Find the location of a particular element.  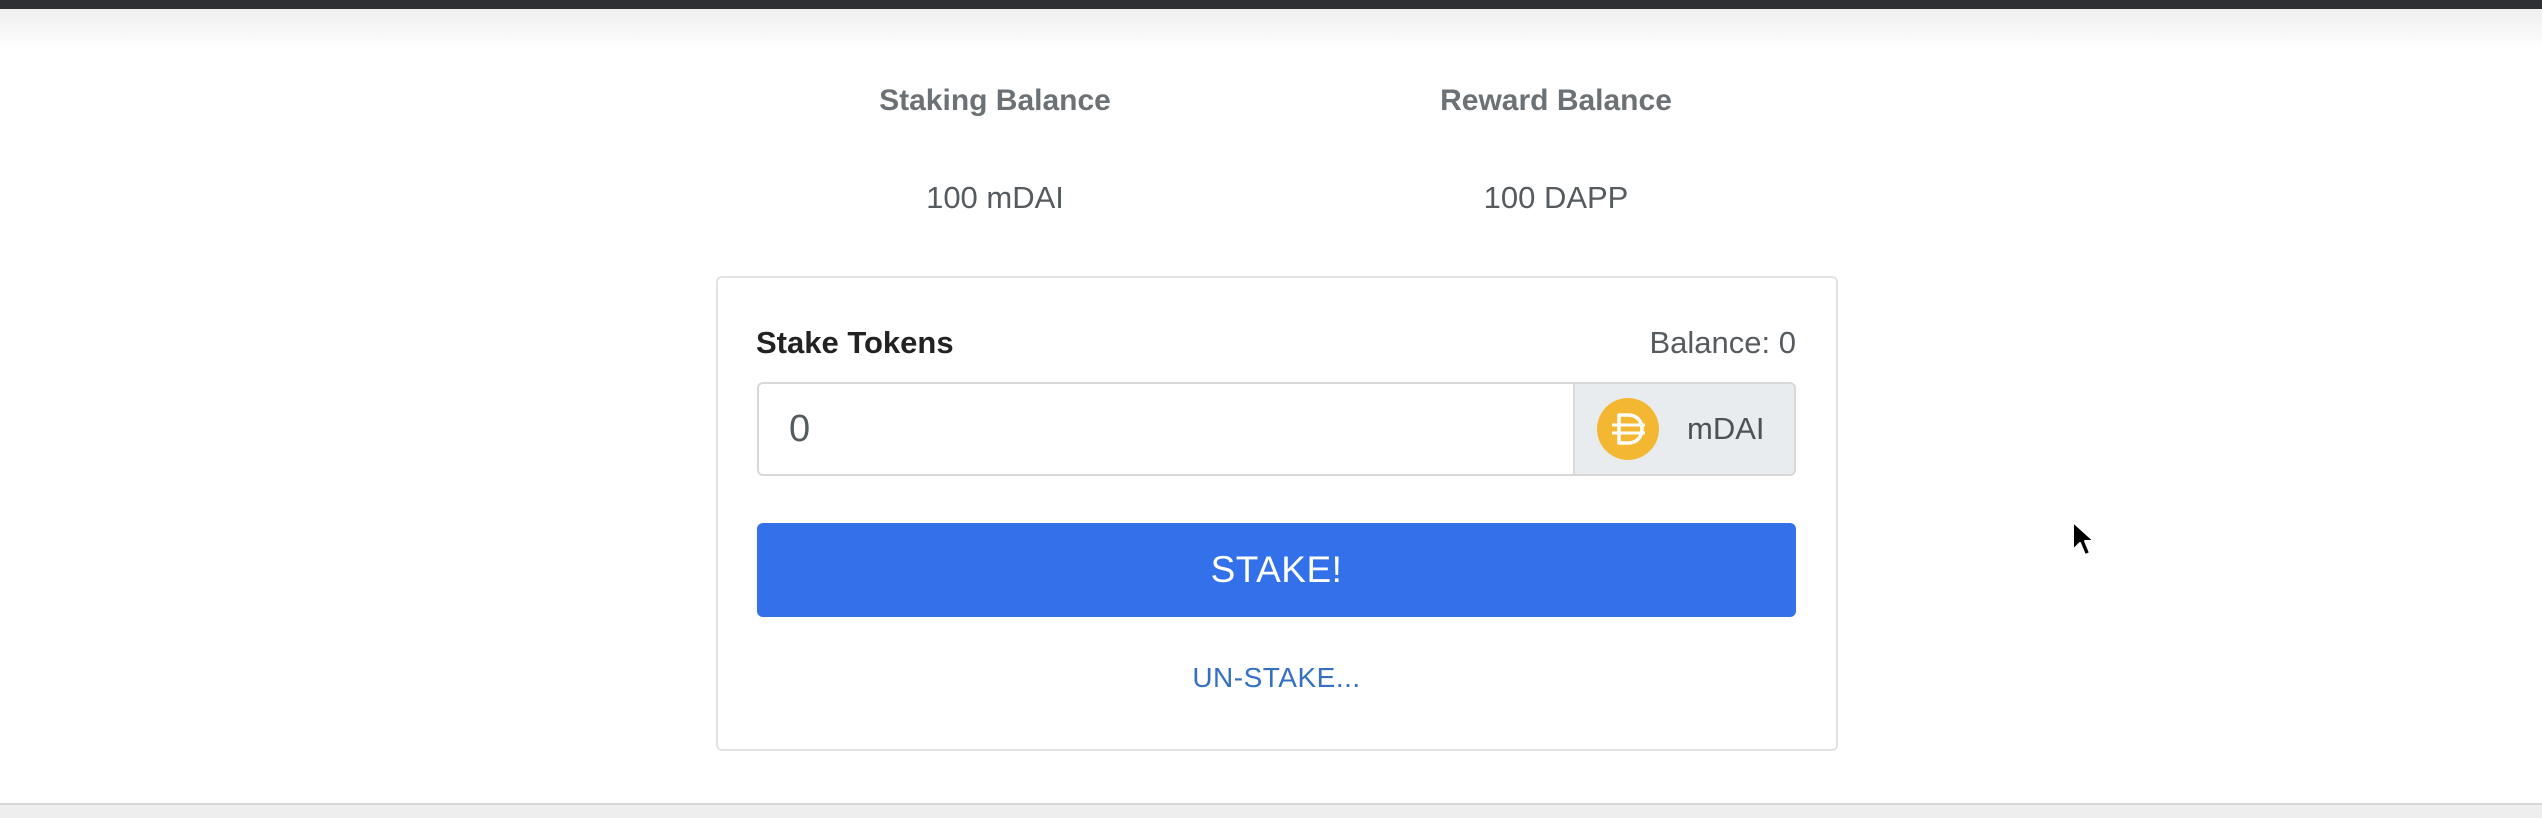

token-name-label: mDAI is located at coordinates (1726, 428).